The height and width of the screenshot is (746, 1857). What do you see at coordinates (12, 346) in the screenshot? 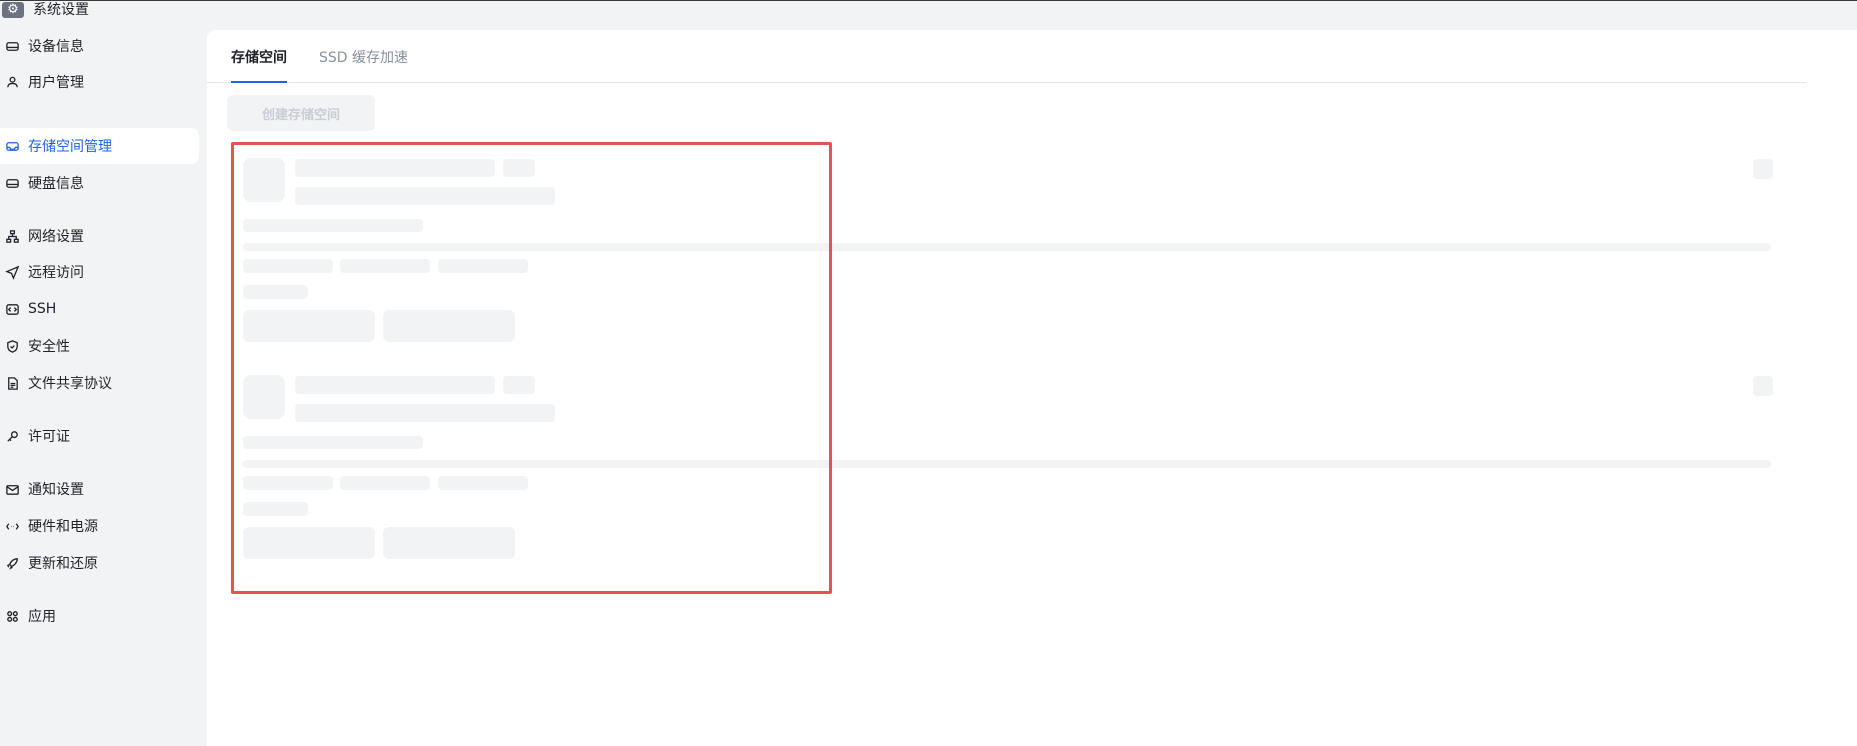
I see `shield-icon` at bounding box center [12, 346].